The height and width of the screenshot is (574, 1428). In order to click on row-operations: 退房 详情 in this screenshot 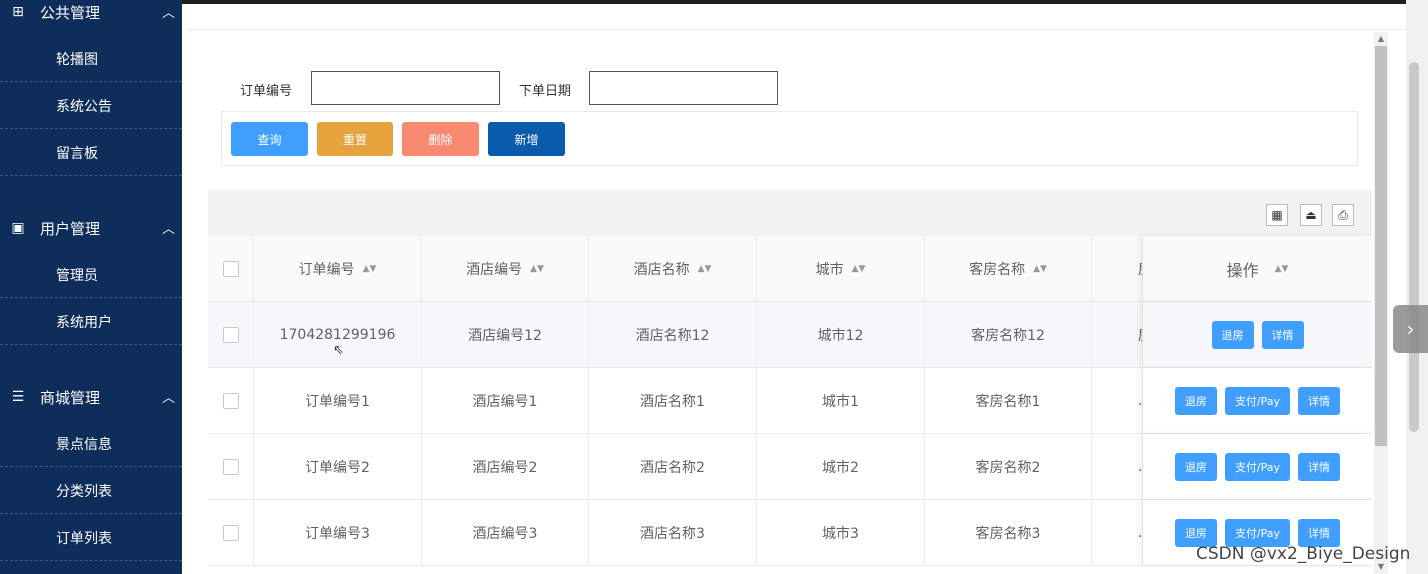, I will do `click(1257, 334)`.